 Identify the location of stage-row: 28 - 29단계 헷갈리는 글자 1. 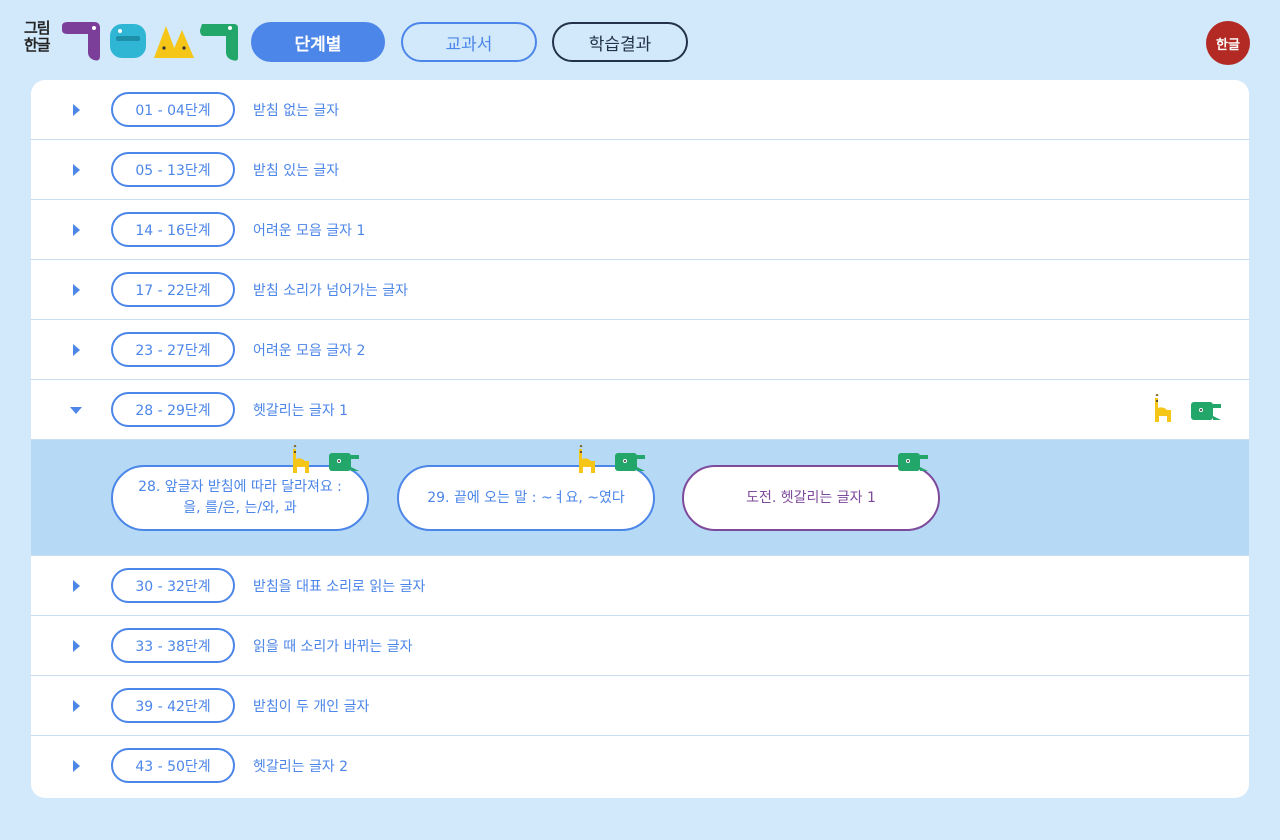
(640, 410).